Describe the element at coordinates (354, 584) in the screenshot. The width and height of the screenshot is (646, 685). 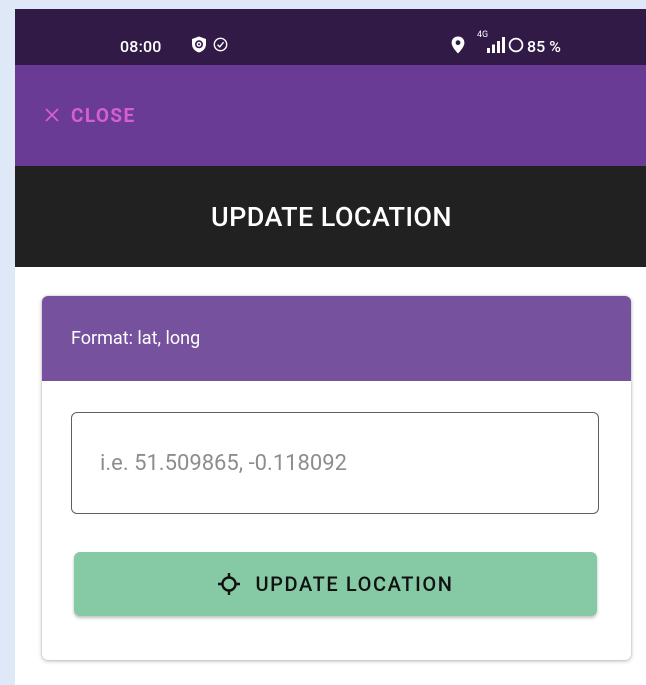
I see `update-location-label: UPDATE LOCATION` at that location.